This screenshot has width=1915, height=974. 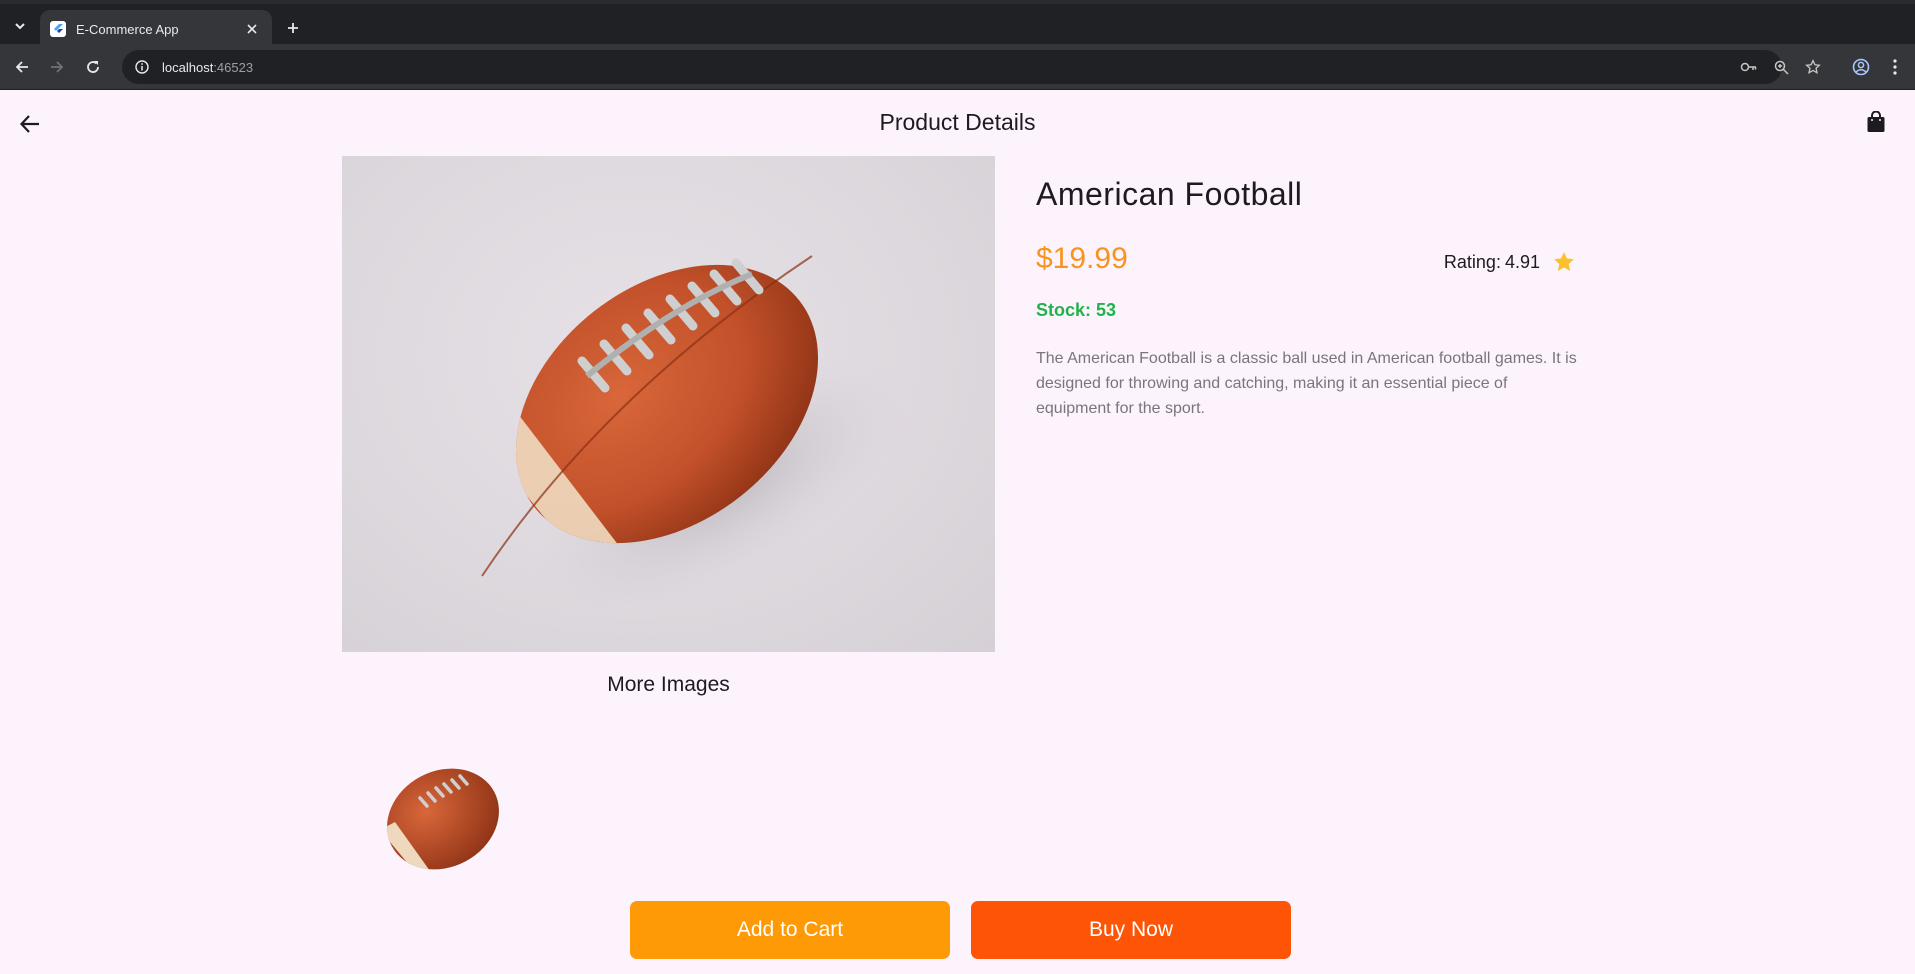 I want to click on tab-title: E-Commerce App, so click(x=127, y=29).